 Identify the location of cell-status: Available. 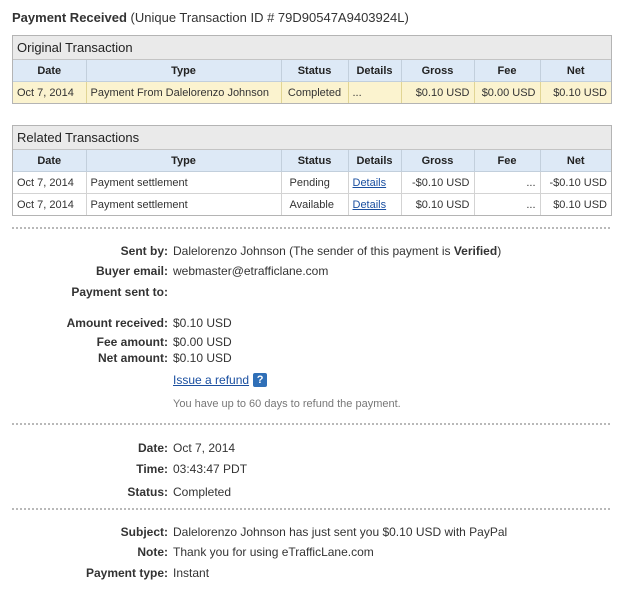
(314, 204).